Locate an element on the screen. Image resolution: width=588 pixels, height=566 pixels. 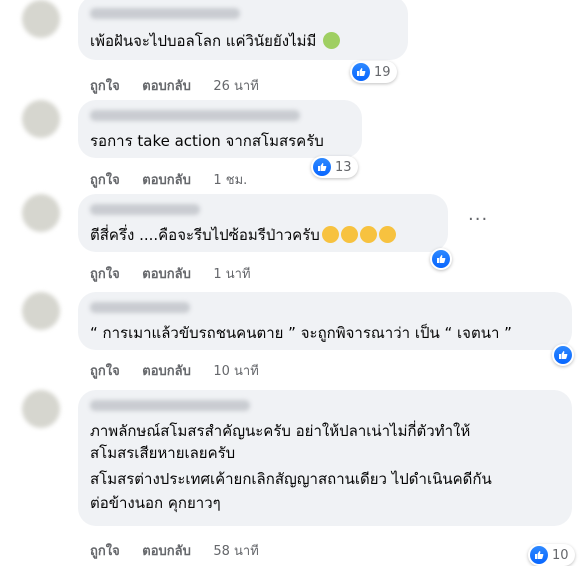
timestamp: 10 นาที is located at coordinates (235, 371).